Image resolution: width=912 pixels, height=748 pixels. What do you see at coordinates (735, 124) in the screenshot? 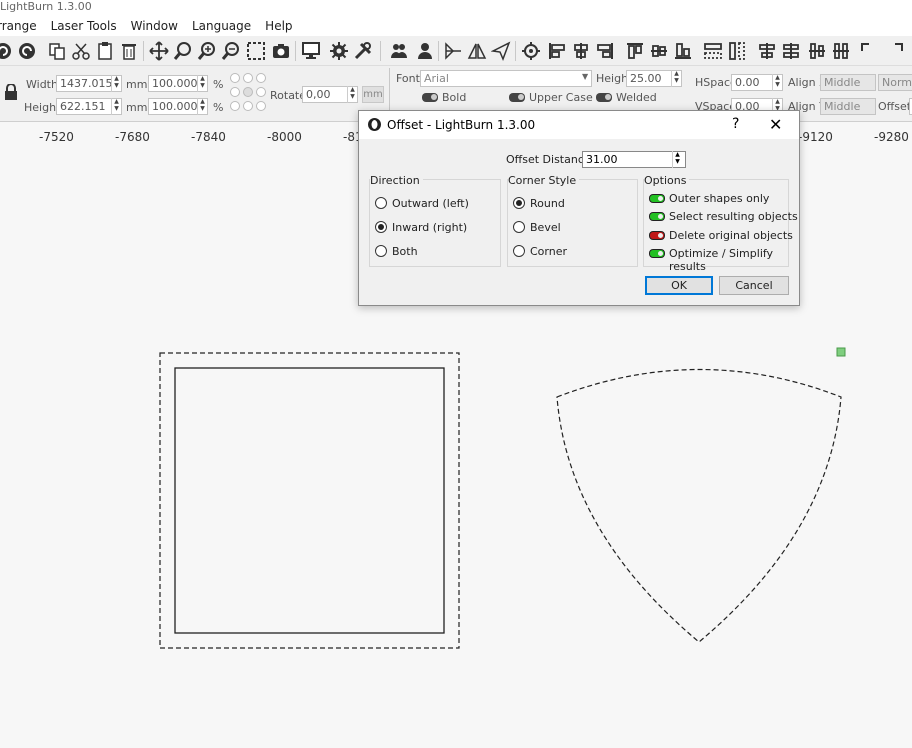
I see `help-button: ?` at bounding box center [735, 124].